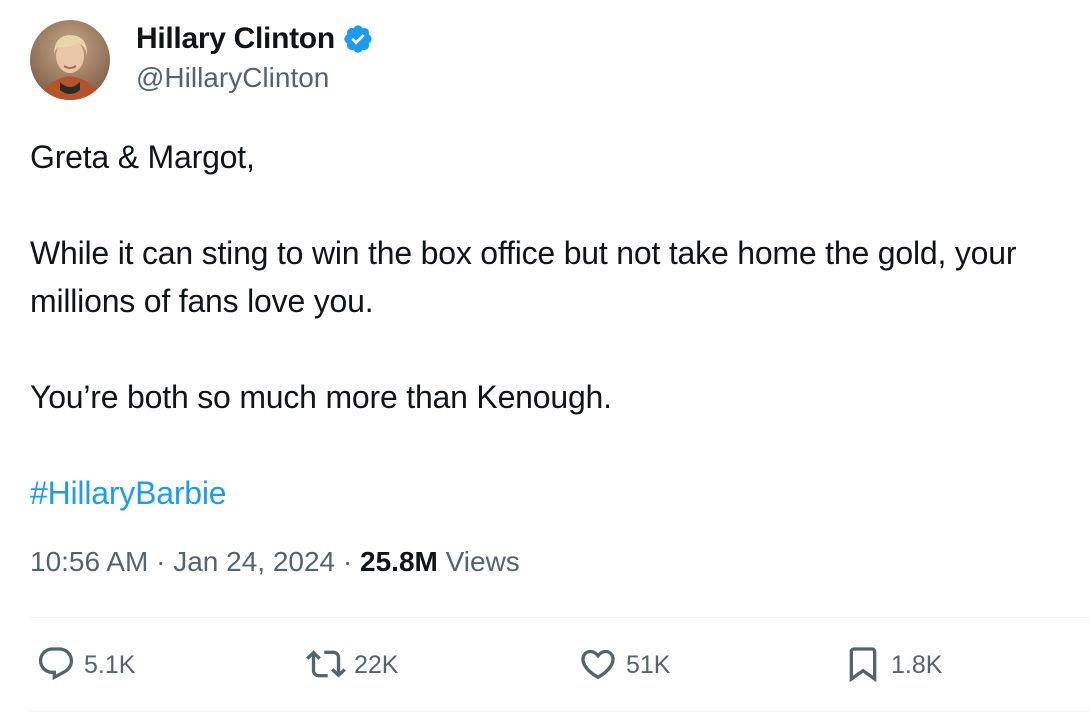 The width and height of the screenshot is (1090, 728). I want to click on like-icon, so click(598, 664).